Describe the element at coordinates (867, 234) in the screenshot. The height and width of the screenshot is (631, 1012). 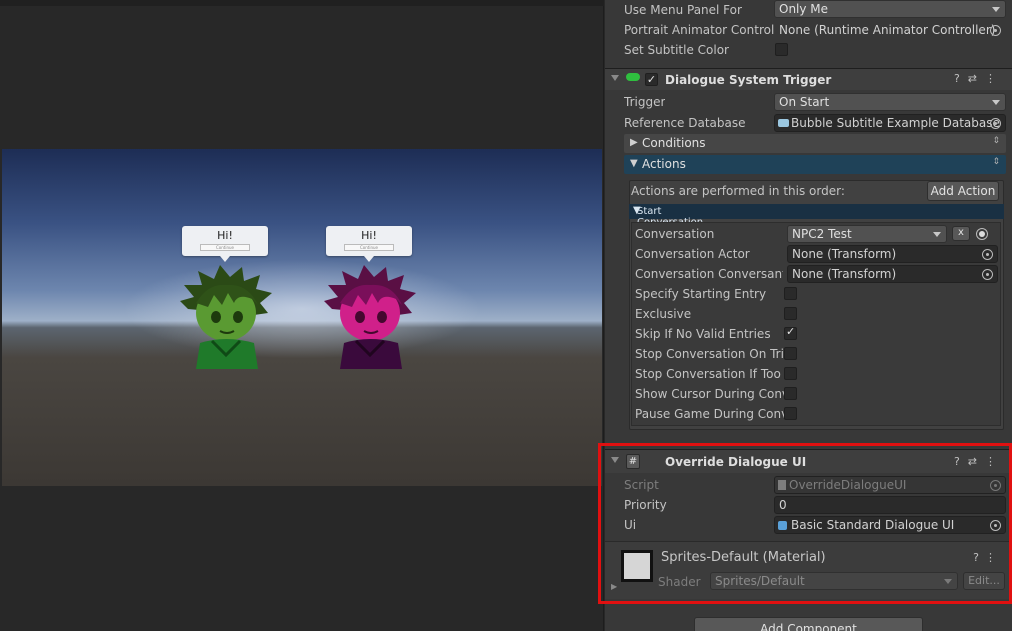
I see `conversation-dropdown: NPC2 Test` at that location.